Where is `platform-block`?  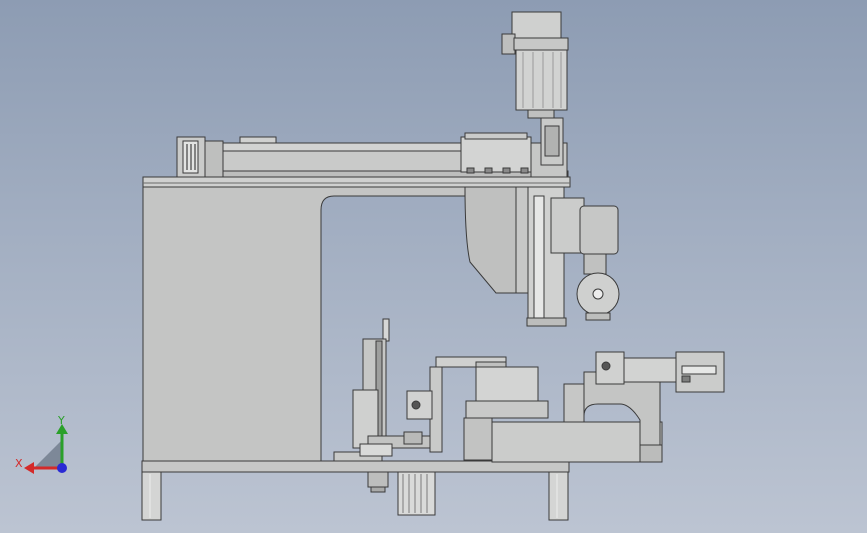 platform-block is located at coordinates (507, 385).